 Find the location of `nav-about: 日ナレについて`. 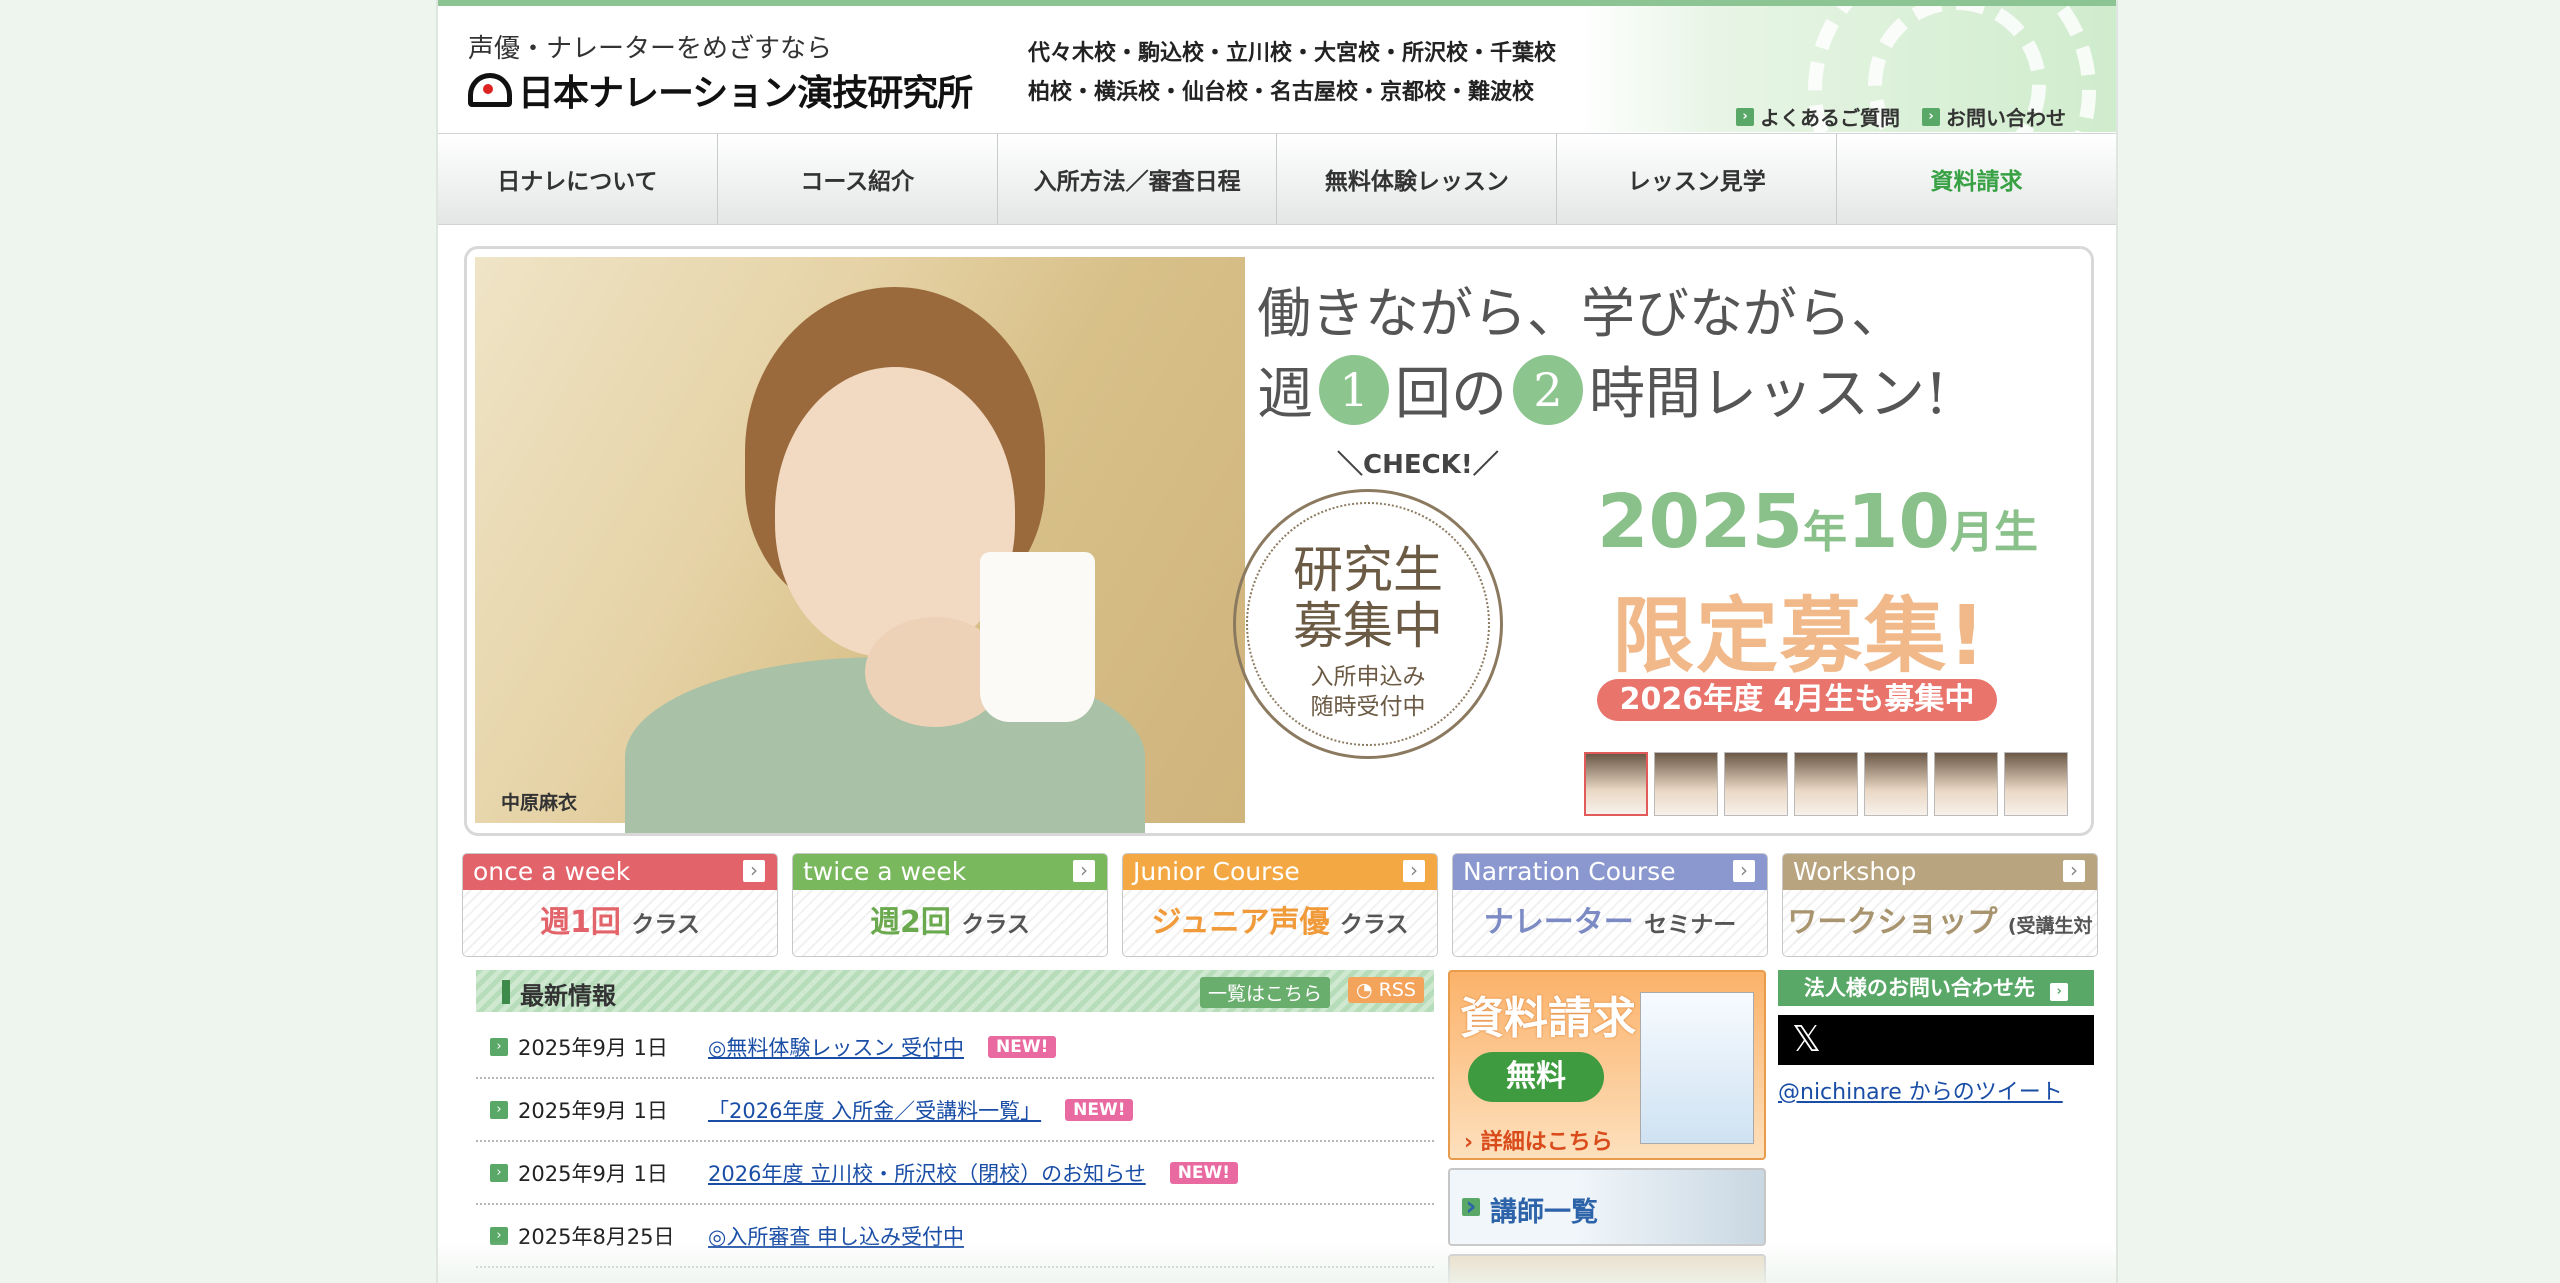

nav-about: 日ナレについて is located at coordinates (578, 179).